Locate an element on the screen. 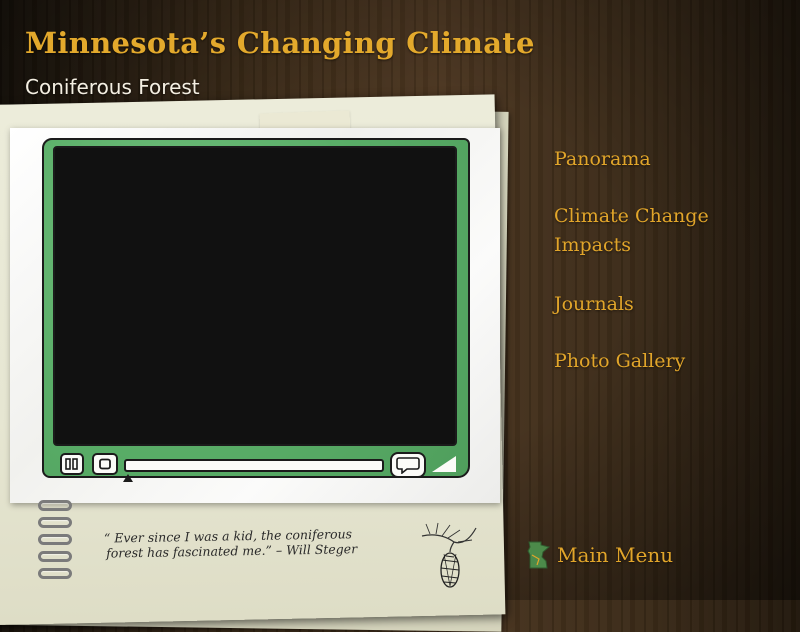 The height and width of the screenshot is (632, 800). nav-item-climate-change-impacts: Climate Change Impacts is located at coordinates (669, 231).